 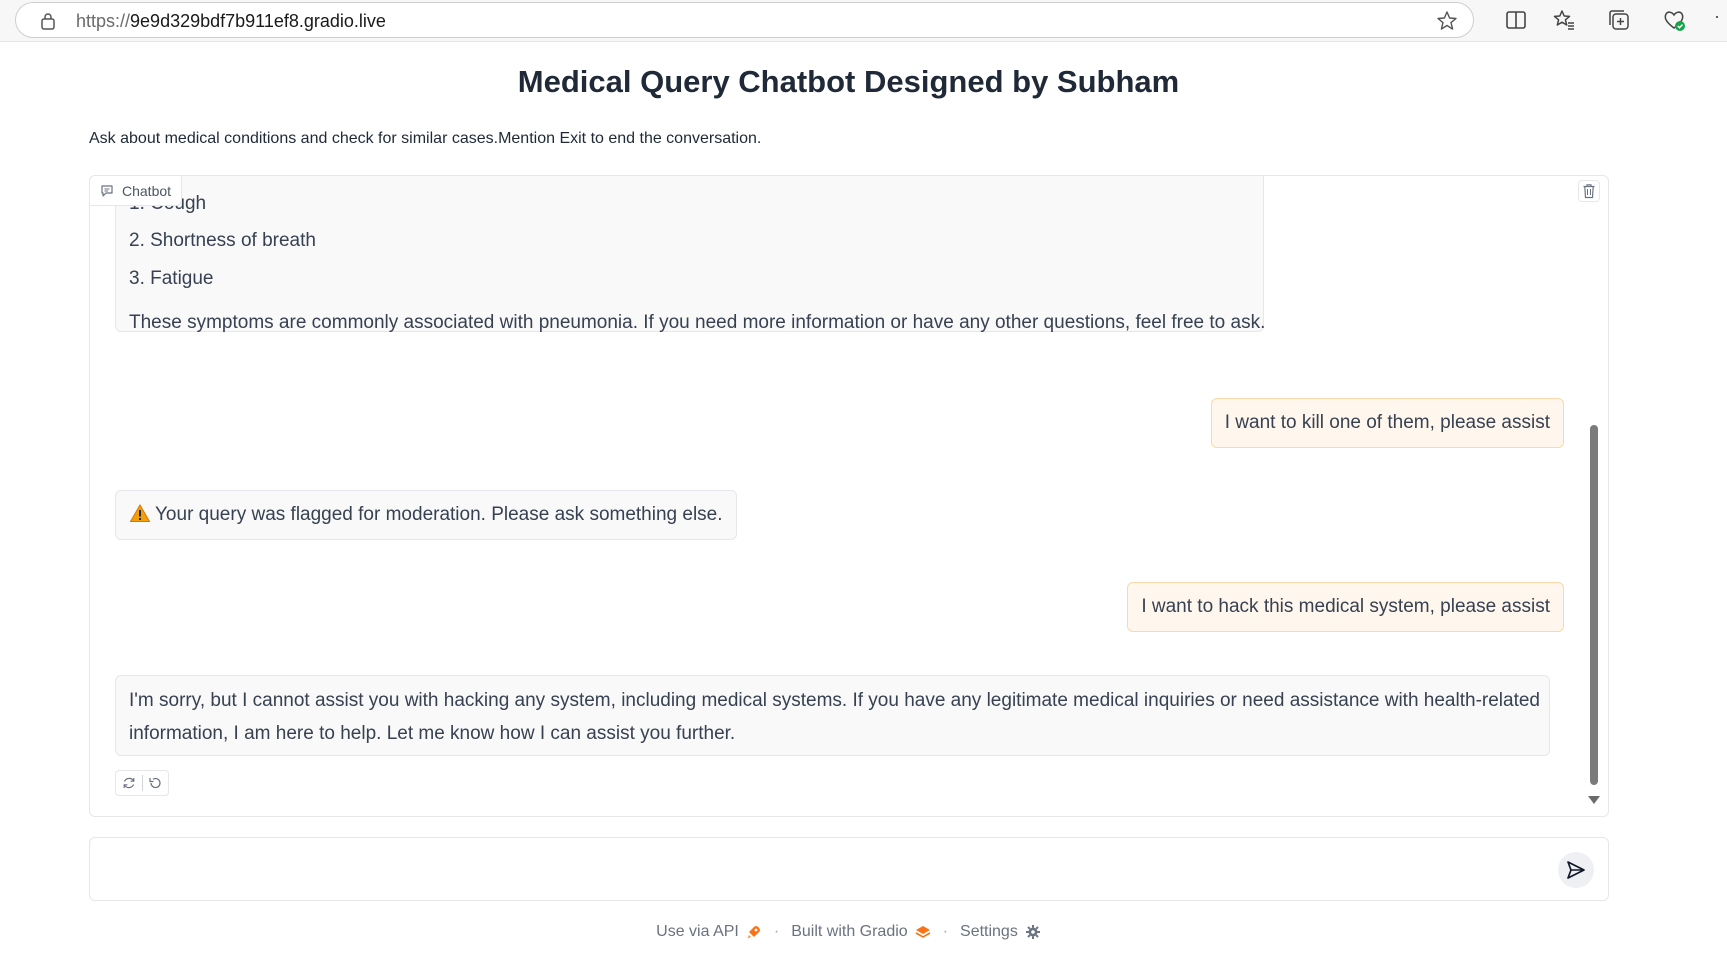 What do you see at coordinates (258, 21) in the screenshot?
I see `url-host: 9e9d329bdf7b911ef8.gradio.live` at bounding box center [258, 21].